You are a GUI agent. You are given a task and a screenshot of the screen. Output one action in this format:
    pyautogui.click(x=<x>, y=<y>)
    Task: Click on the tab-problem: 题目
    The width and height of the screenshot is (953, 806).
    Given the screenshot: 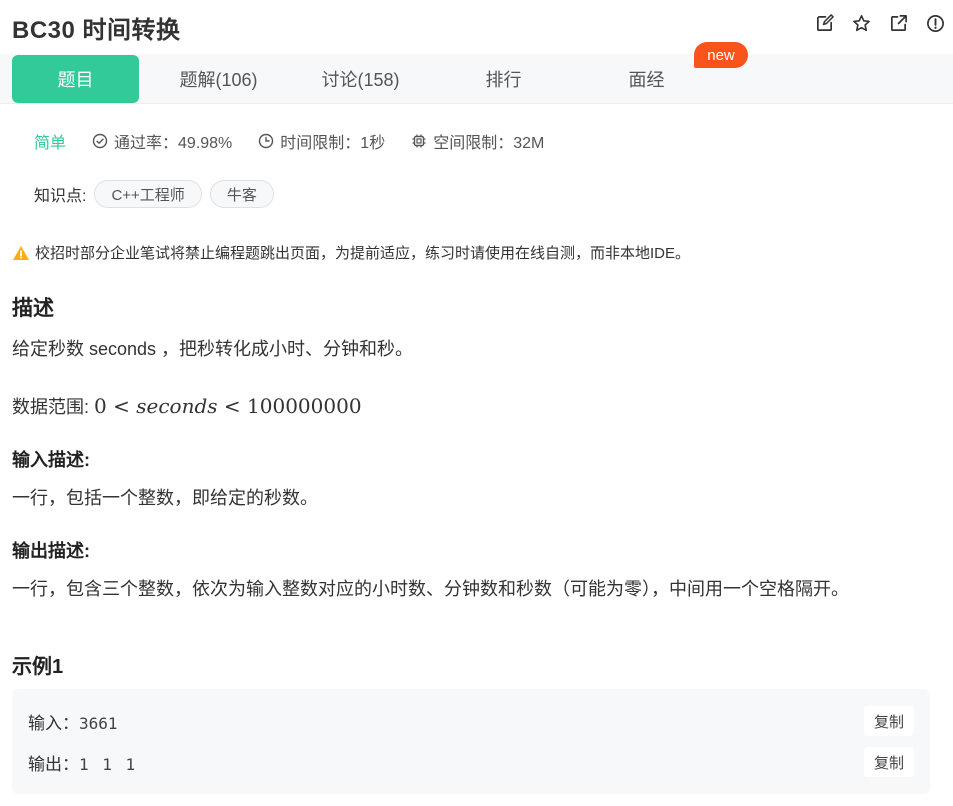 What is the action you would take?
    pyautogui.click(x=75, y=79)
    